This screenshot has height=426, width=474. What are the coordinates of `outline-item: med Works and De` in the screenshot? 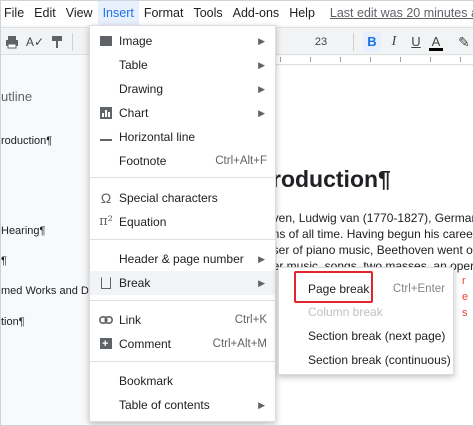 It's located at (48, 291).